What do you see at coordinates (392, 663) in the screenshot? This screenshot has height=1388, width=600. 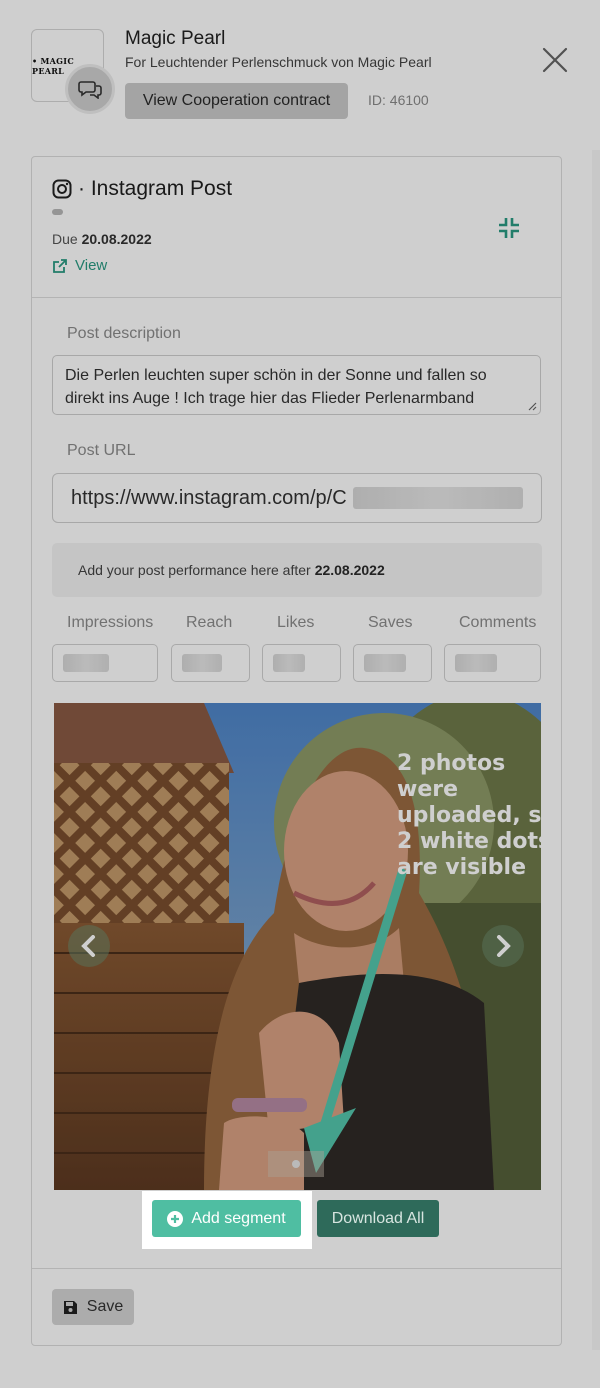 I see `saves-input` at bounding box center [392, 663].